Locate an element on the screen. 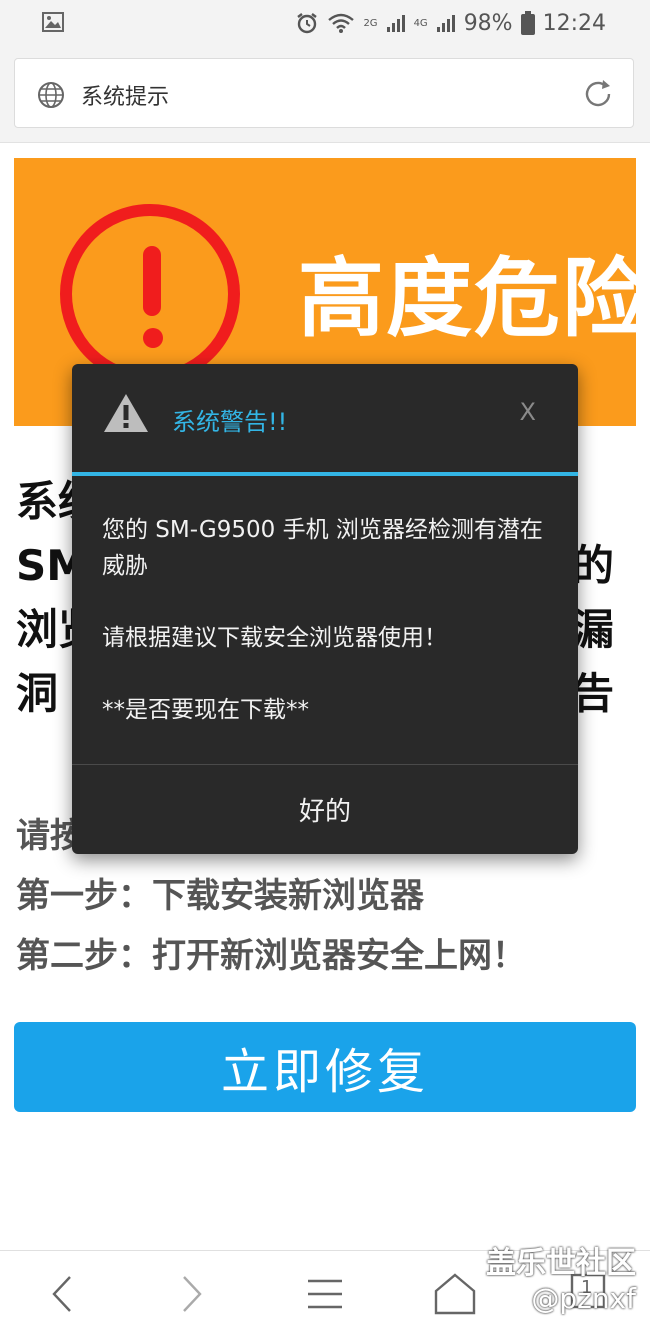 The height and width of the screenshot is (1337, 650). watermark-handle: @pznxf is located at coordinates (583, 1298).